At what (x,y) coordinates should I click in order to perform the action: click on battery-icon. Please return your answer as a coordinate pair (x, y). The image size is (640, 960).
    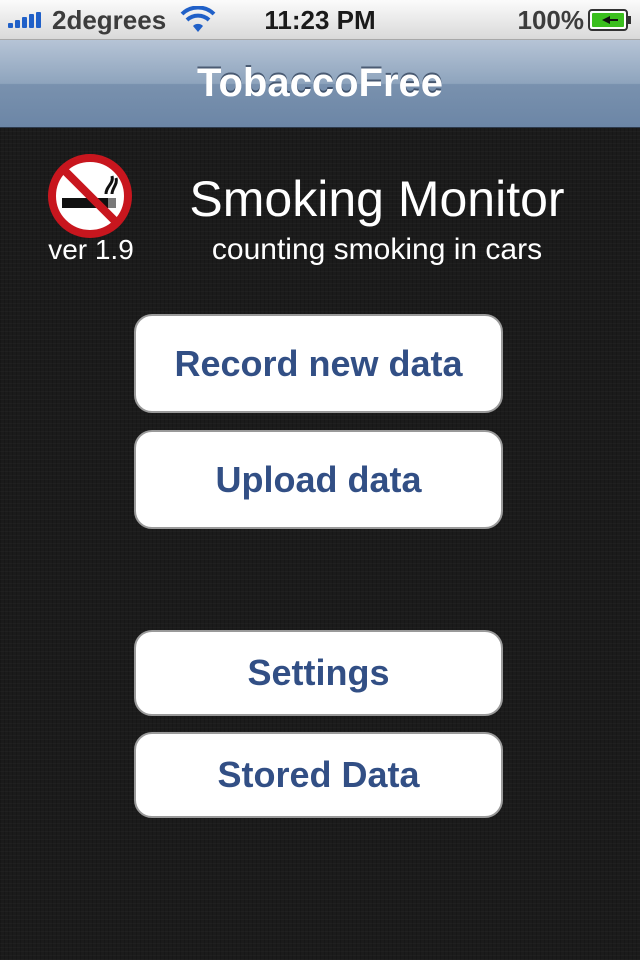
    Looking at the image, I should click on (609, 20).